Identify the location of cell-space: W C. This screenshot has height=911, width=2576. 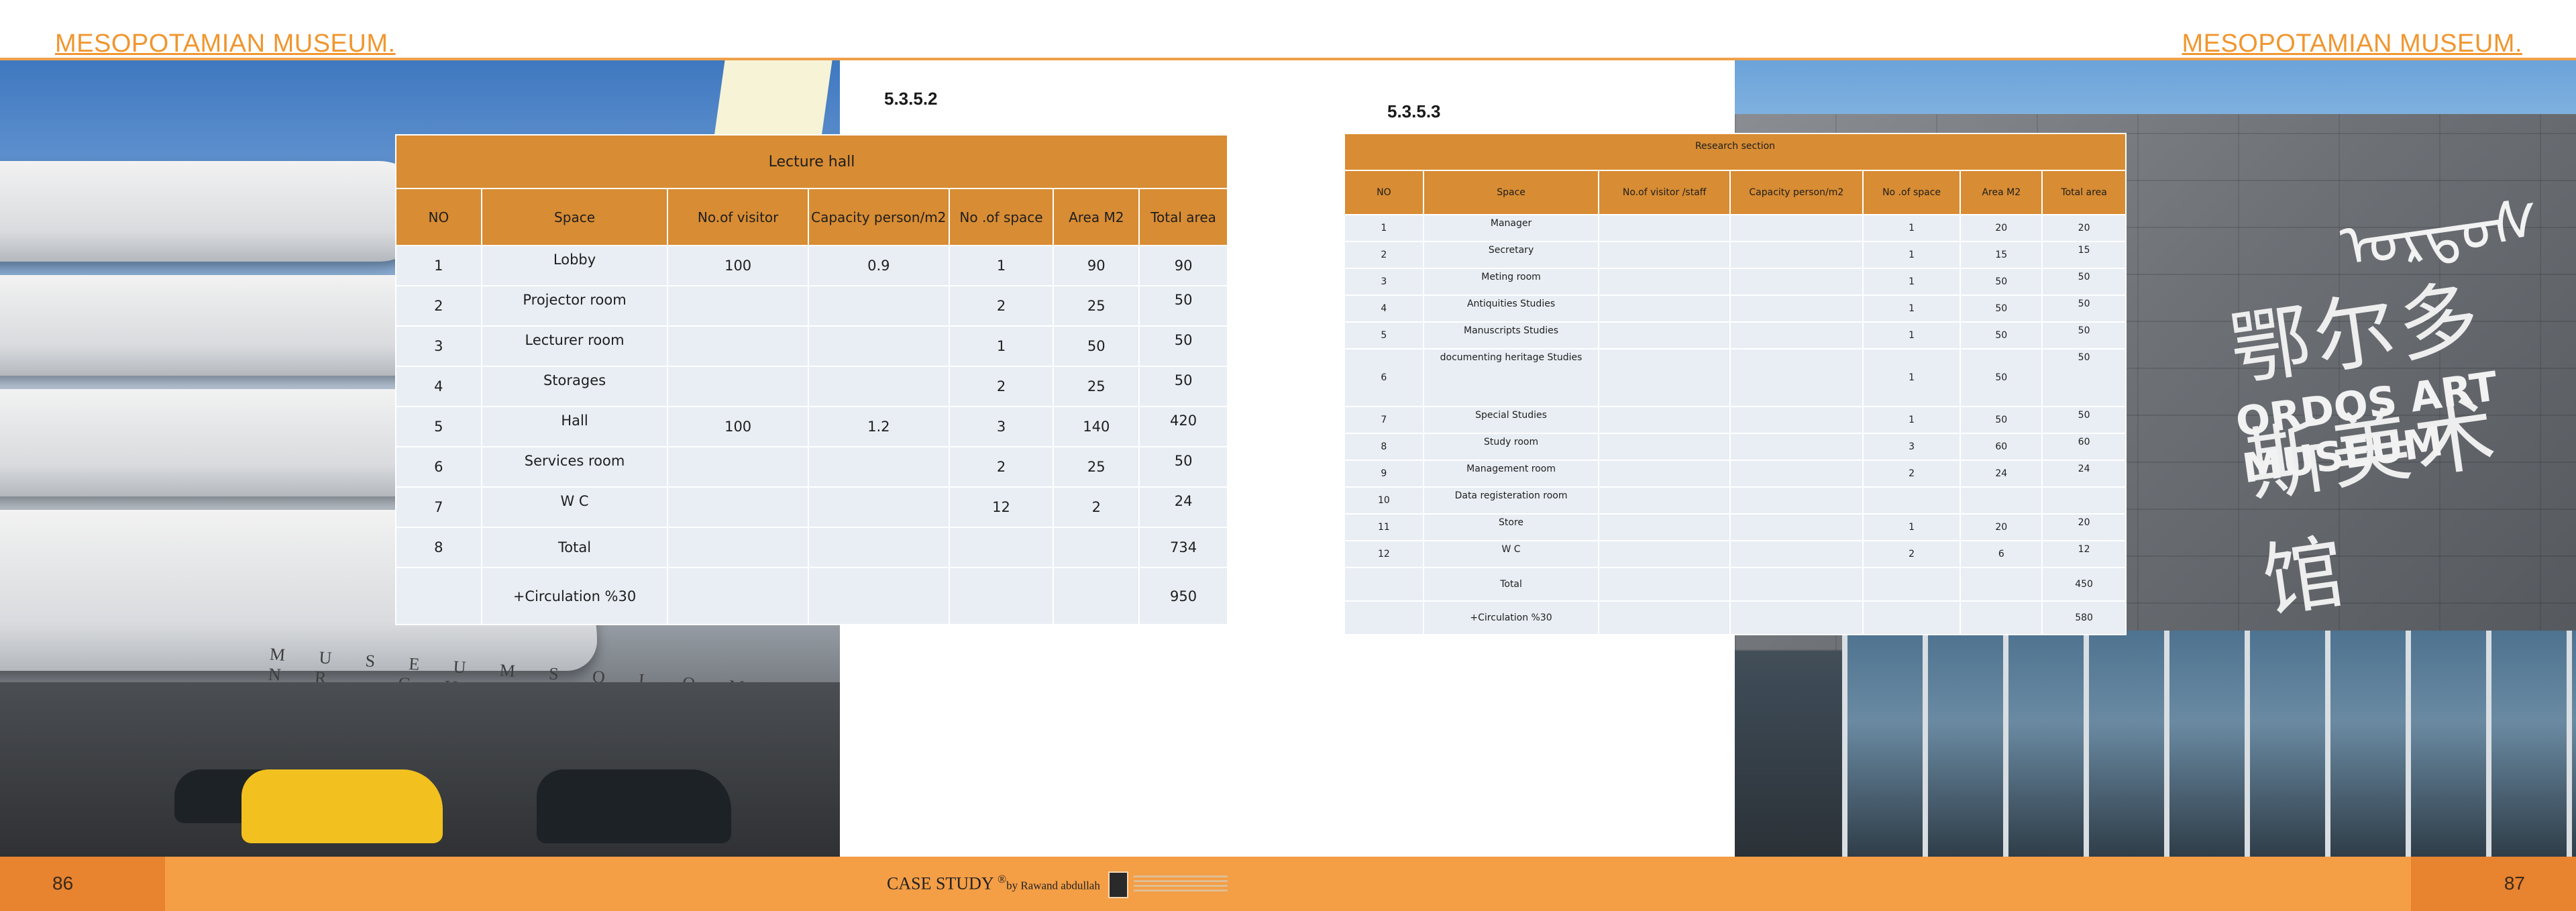
(574, 507).